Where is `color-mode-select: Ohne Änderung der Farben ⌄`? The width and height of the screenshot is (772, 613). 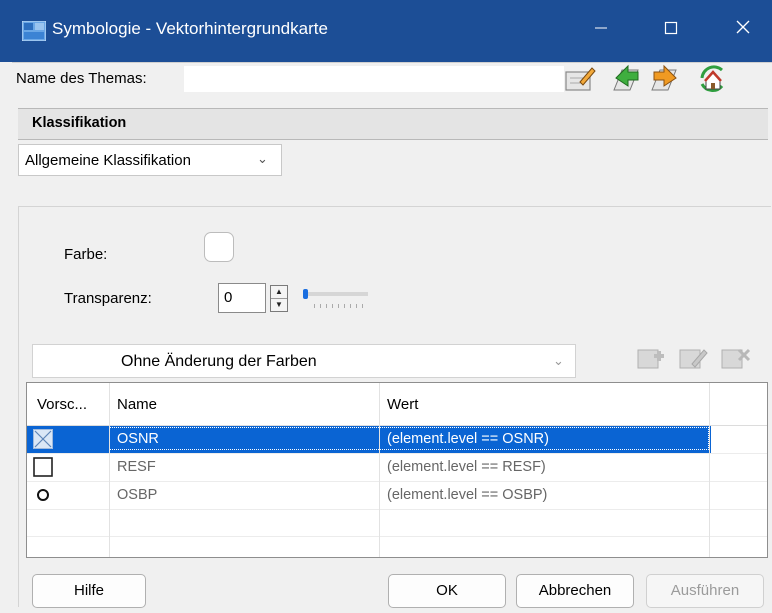 color-mode-select: Ohne Änderung der Farben ⌄ is located at coordinates (304, 361).